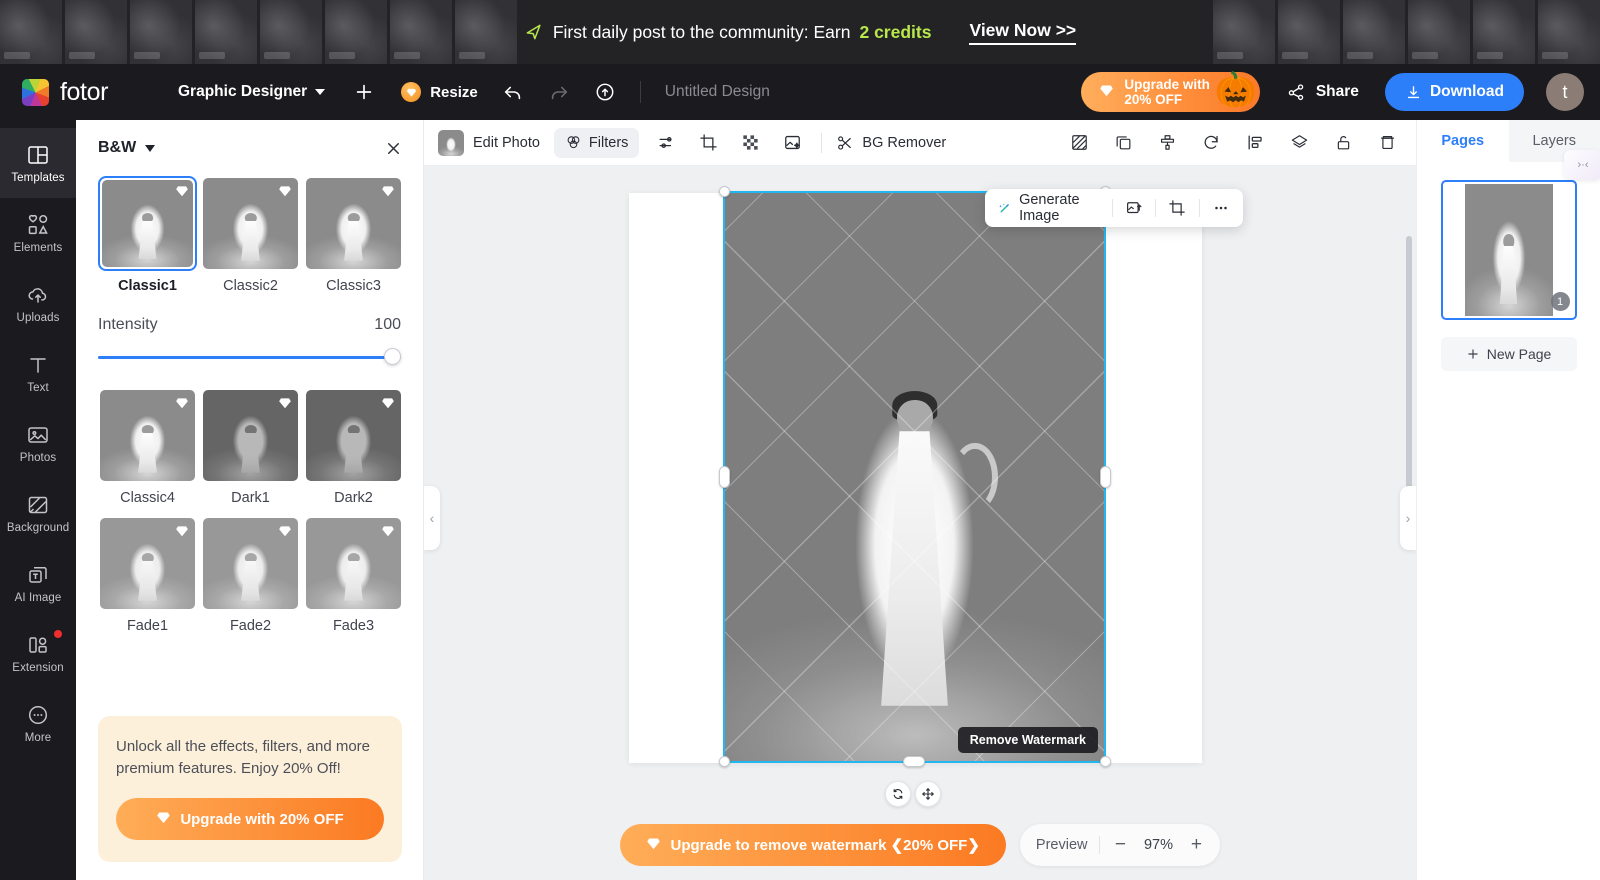 The width and height of the screenshot is (1600, 880). Describe the element at coordinates (1105, 477) in the screenshot. I see `resize-handle-right-middle` at that location.